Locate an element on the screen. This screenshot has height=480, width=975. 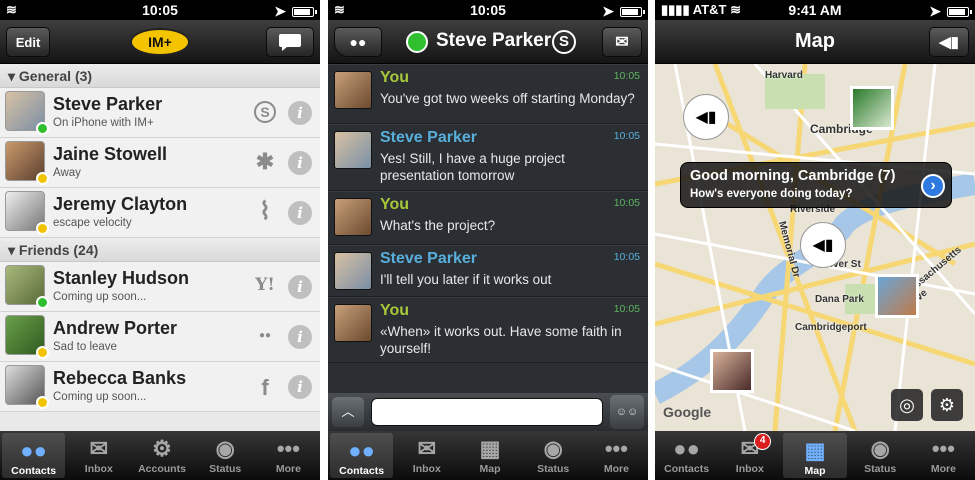
message-composer: ︿ ☺☺ is located at coordinates (488, 412).